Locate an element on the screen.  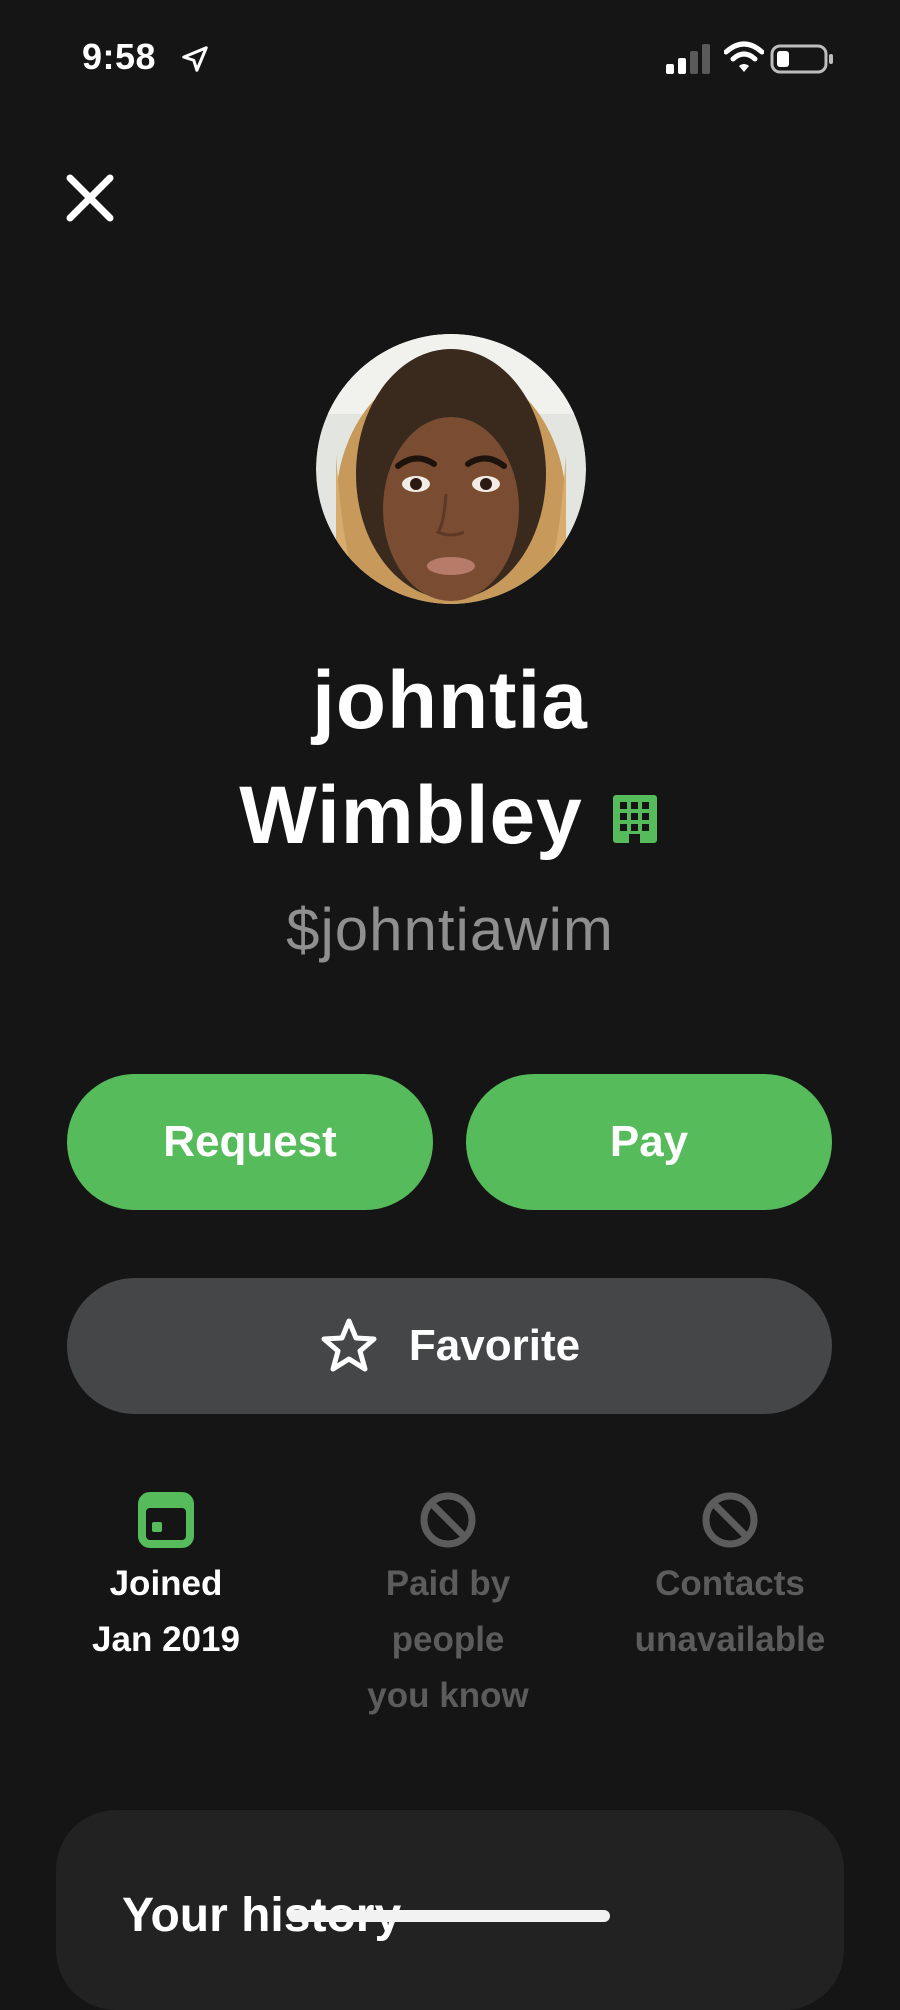
signal-icon is located at coordinates (688, 59).